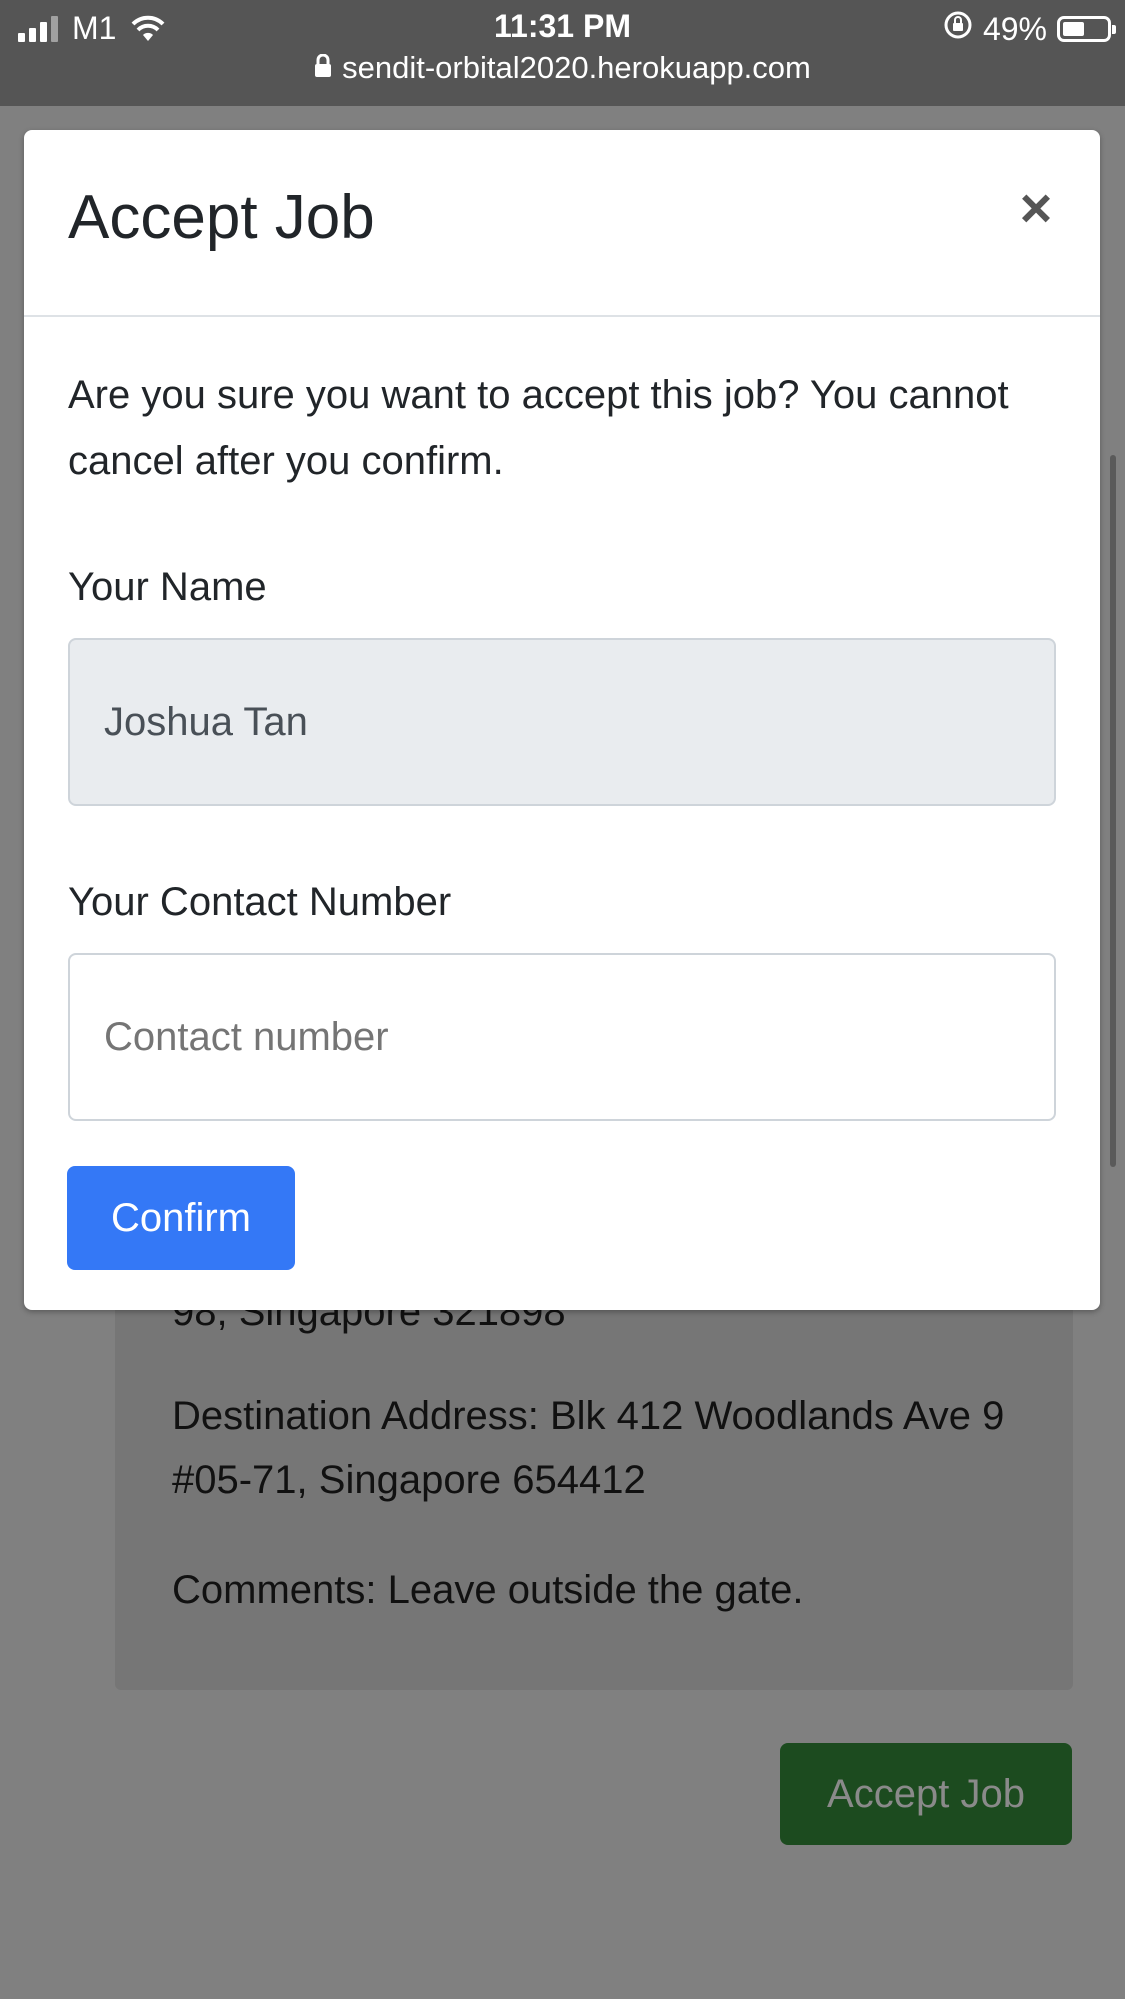  What do you see at coordinates (562, 223) in the screenshot?
I see `modal-header: Accept Job ×` at bounding box center [562, 223].